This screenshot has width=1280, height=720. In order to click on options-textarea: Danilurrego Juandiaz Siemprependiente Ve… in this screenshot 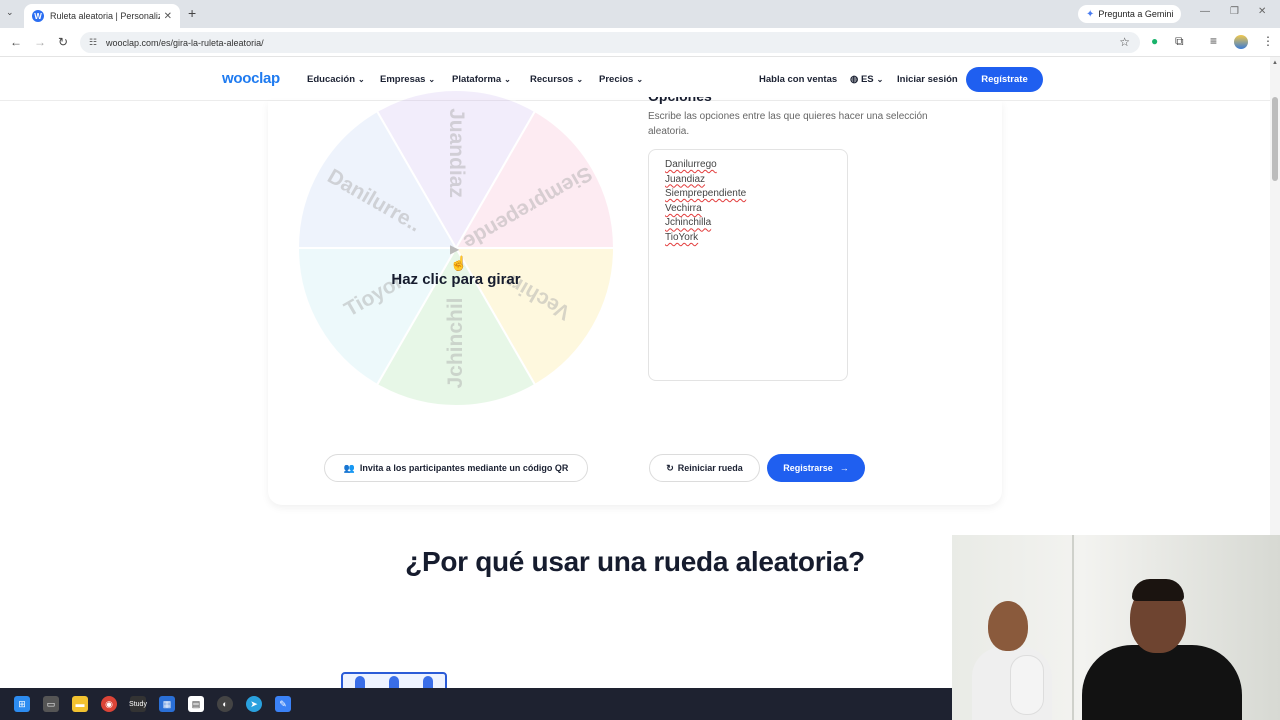, I will do `click(748, 265)`.